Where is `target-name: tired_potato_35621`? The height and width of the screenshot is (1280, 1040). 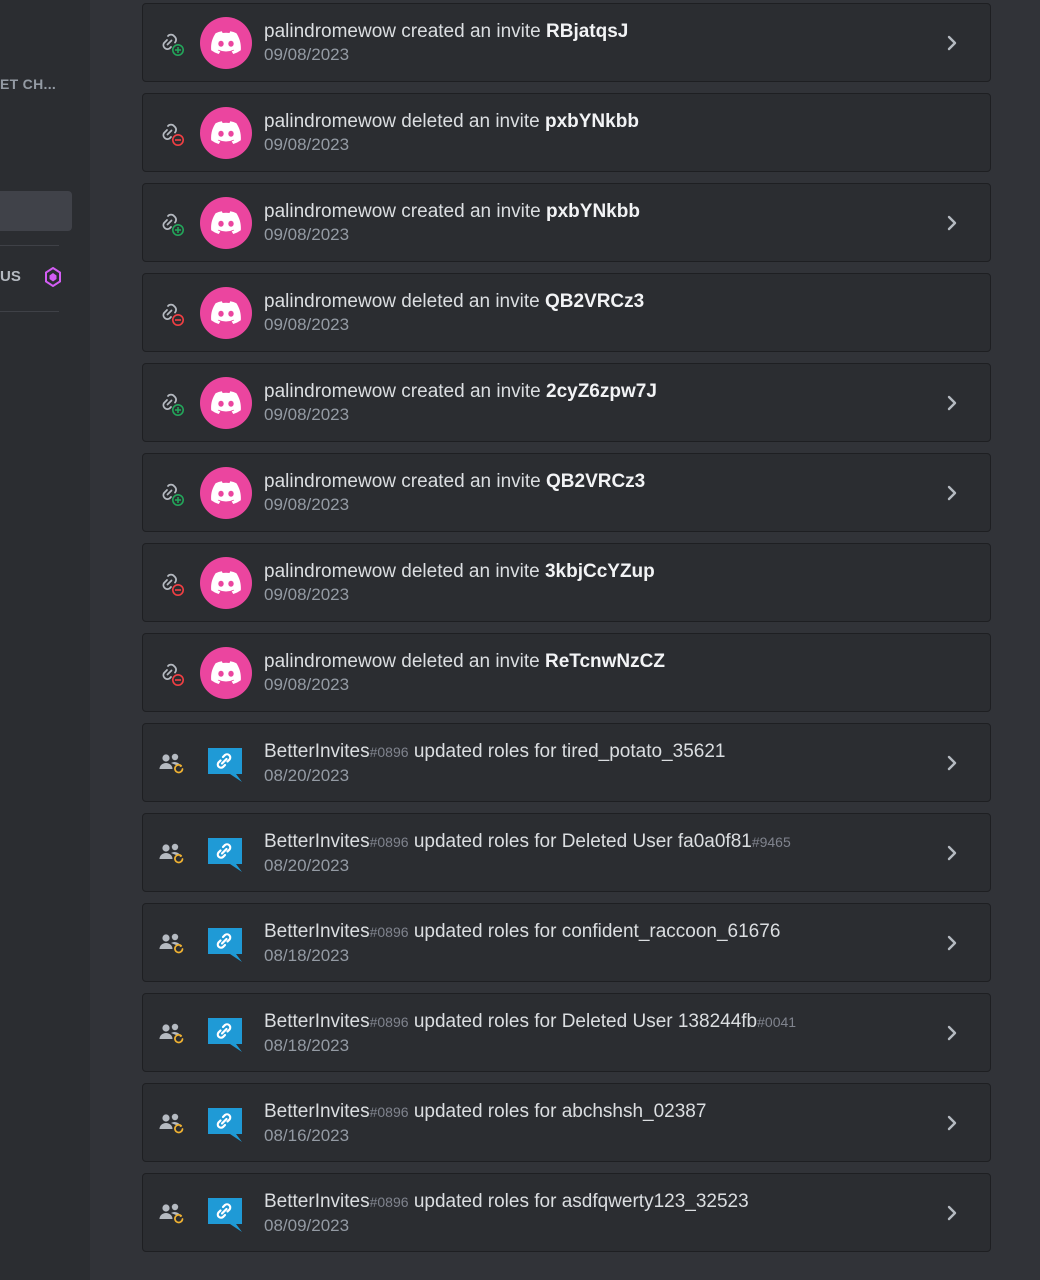 target-name: tired_potato_35621 is located at coordinates (643, 751).